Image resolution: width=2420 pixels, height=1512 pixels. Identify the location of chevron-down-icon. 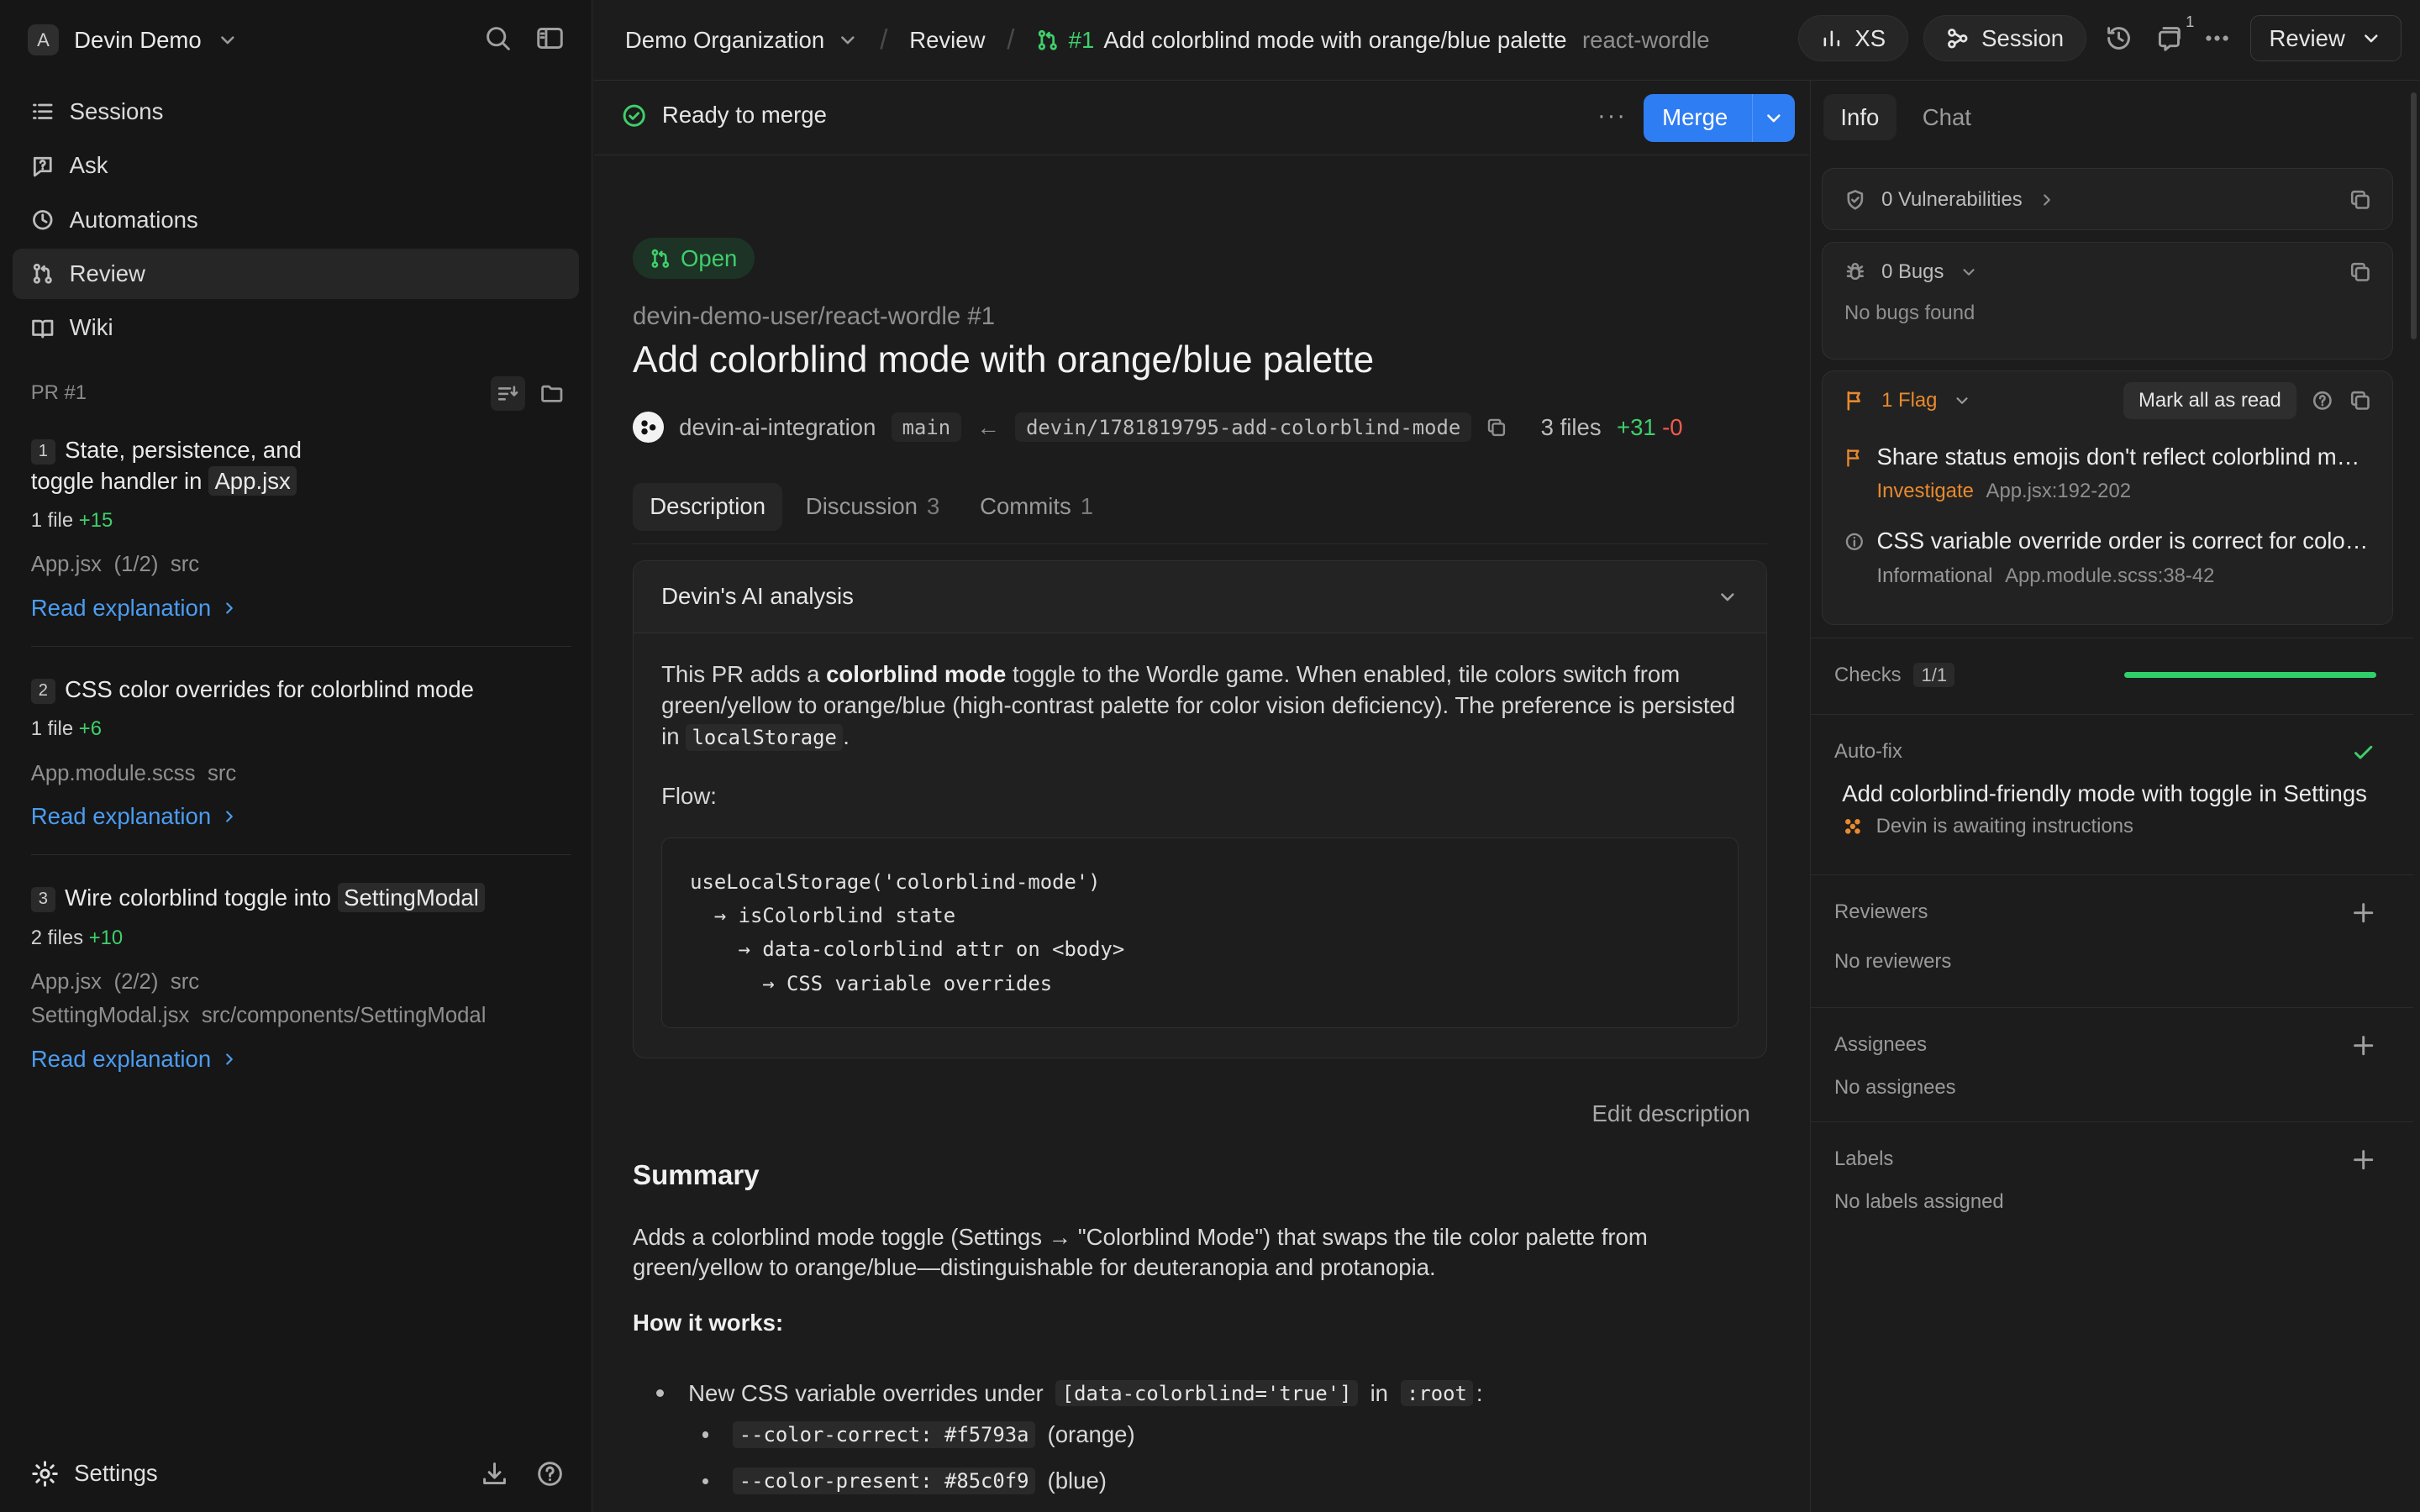
(1774, 117).